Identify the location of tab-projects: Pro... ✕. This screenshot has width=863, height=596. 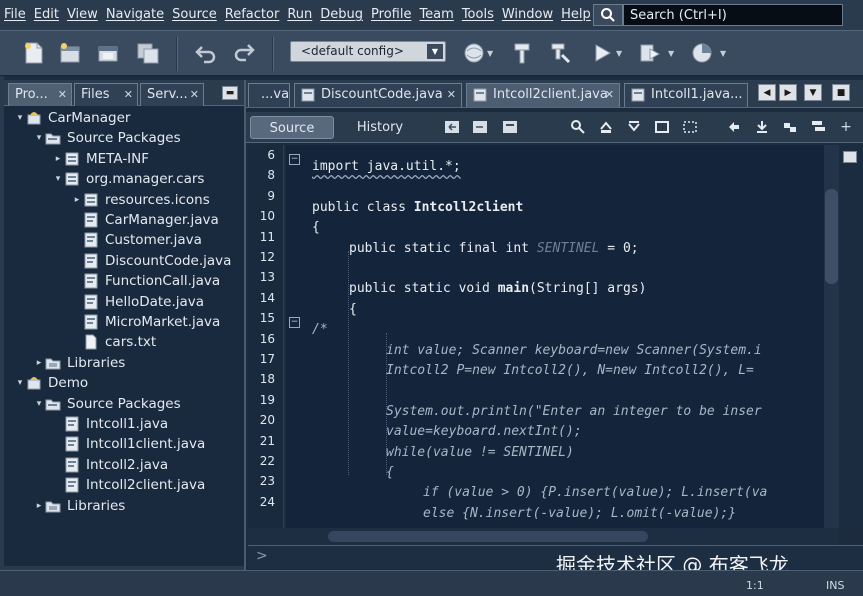
(40, 94).